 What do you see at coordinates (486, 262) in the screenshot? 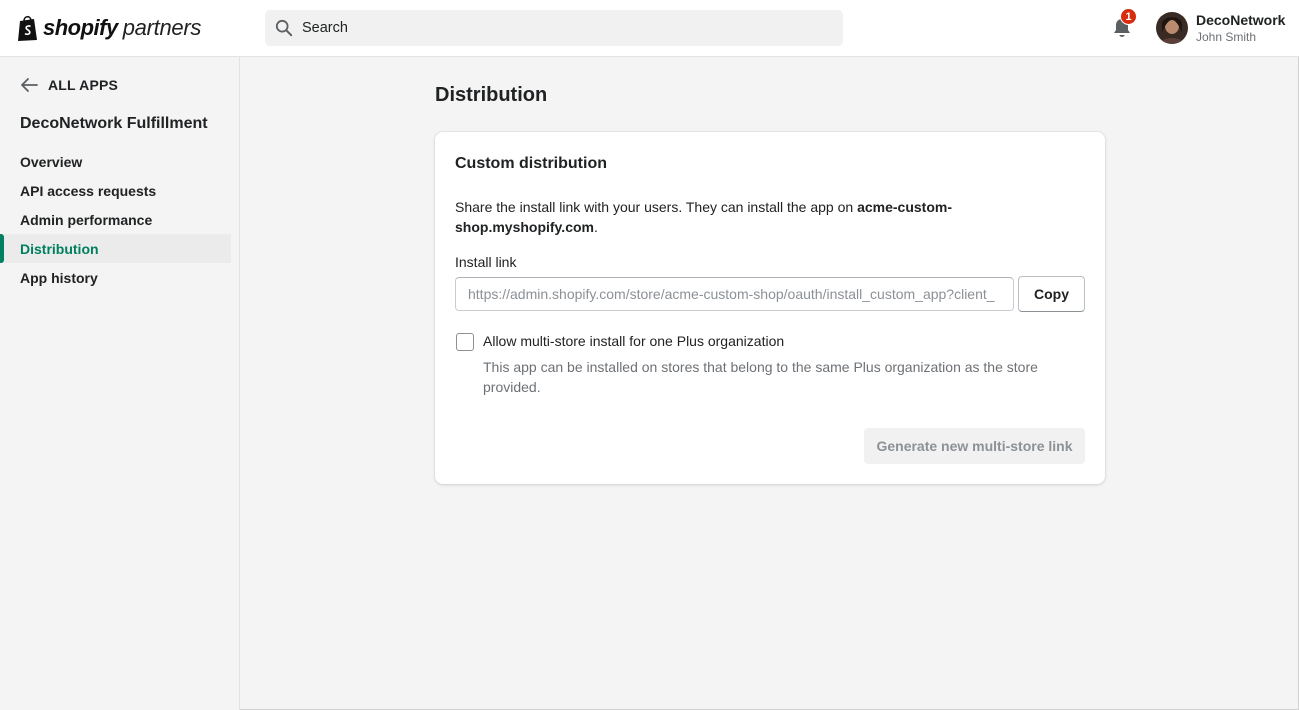
I see `install-link-label: Install link` at bounding box center [486, 262].